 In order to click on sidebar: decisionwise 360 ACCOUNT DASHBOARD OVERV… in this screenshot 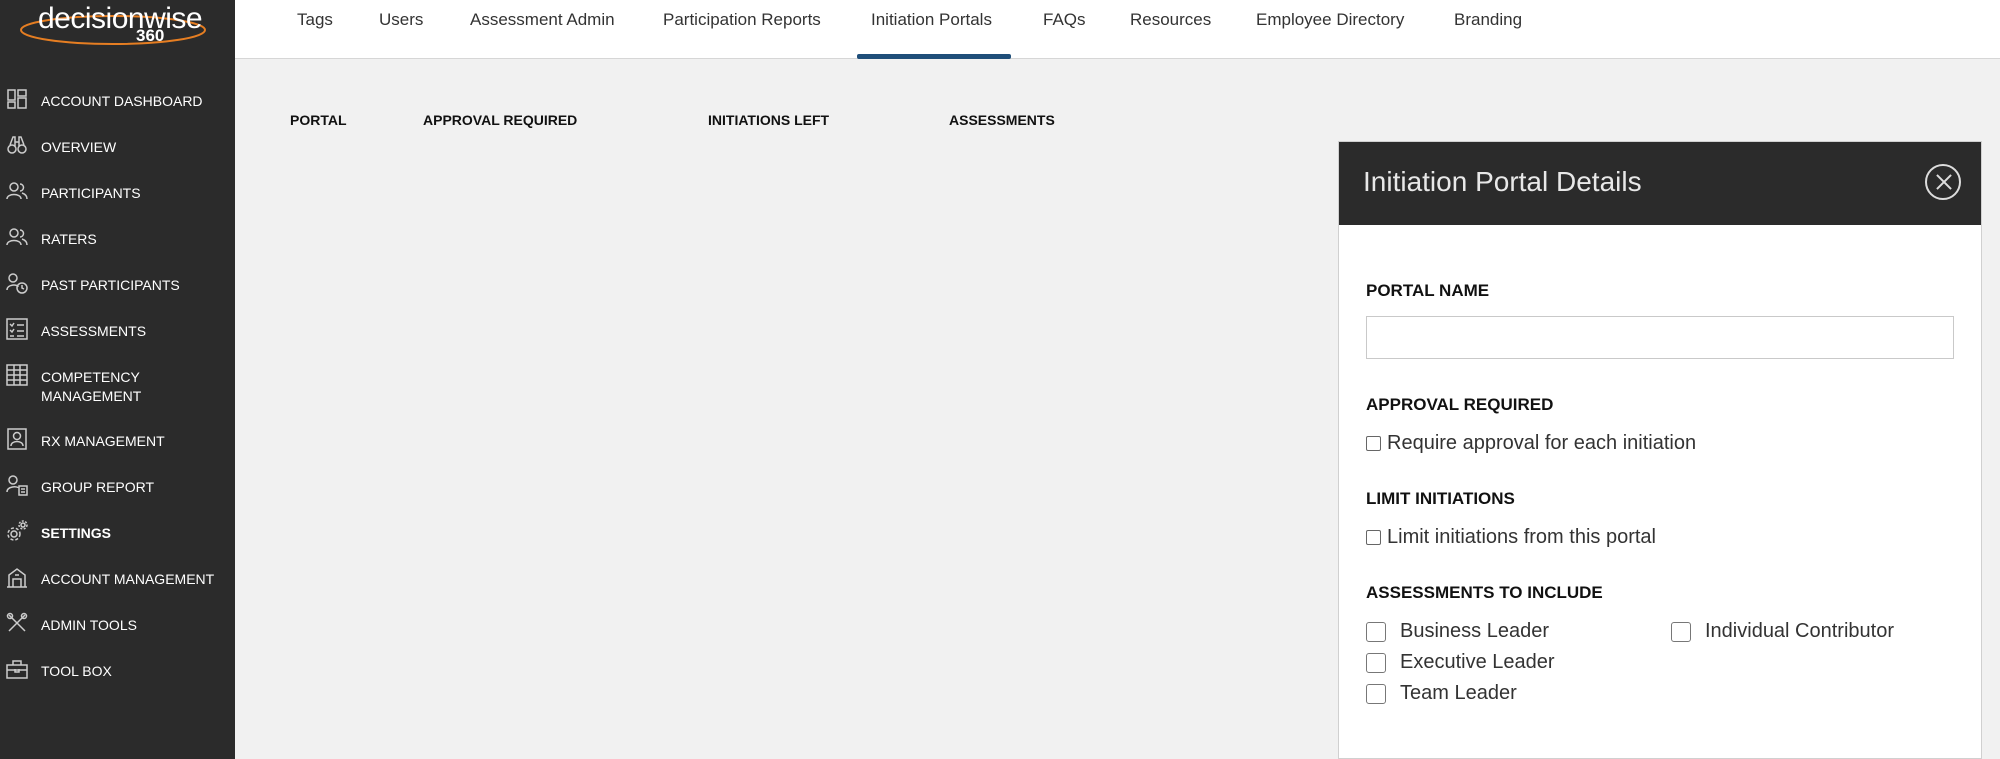, I will do `click(117, 379)`.